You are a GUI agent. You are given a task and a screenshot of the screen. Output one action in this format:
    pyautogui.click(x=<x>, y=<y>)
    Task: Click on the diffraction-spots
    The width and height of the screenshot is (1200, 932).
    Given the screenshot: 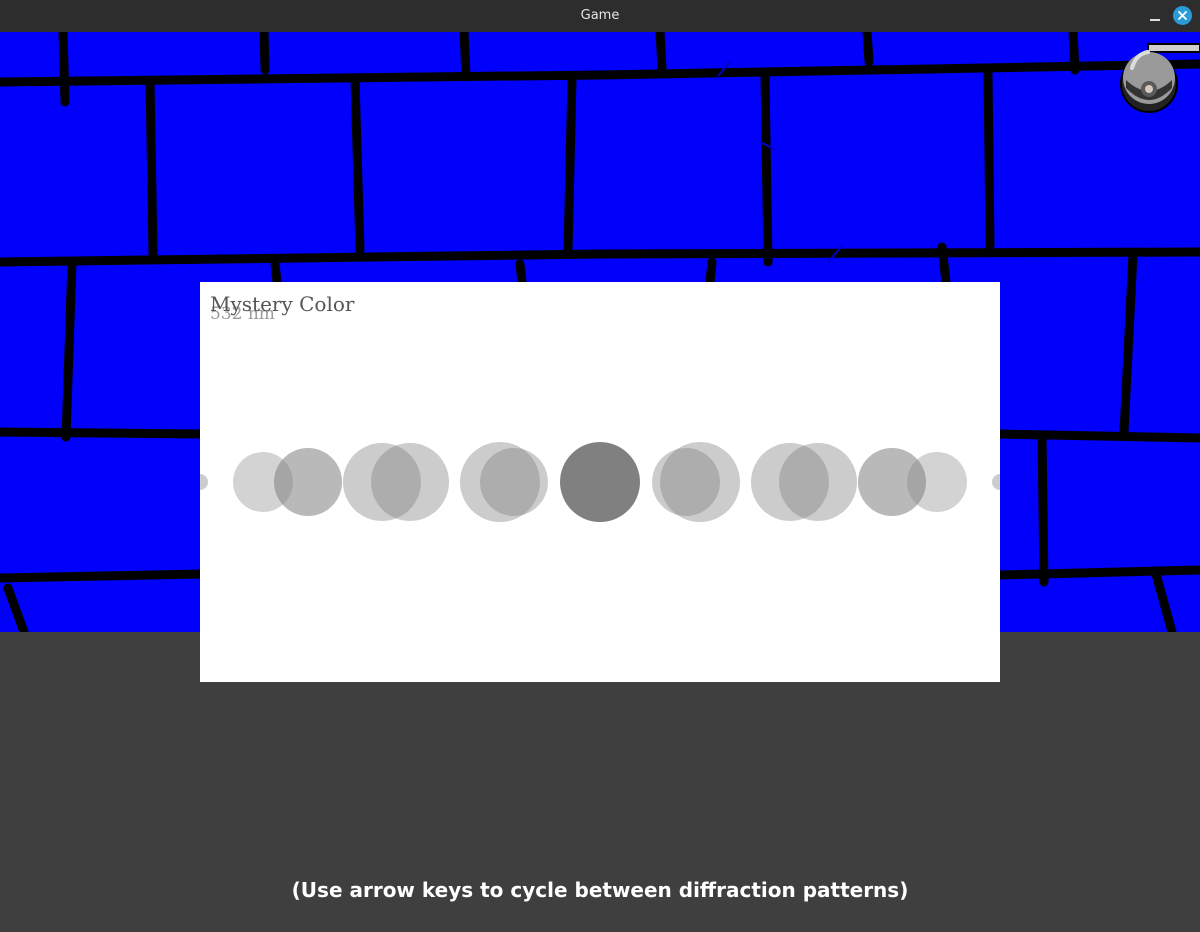 What is the action you would take?
    pyautogui.click(x=600, y=482)
    